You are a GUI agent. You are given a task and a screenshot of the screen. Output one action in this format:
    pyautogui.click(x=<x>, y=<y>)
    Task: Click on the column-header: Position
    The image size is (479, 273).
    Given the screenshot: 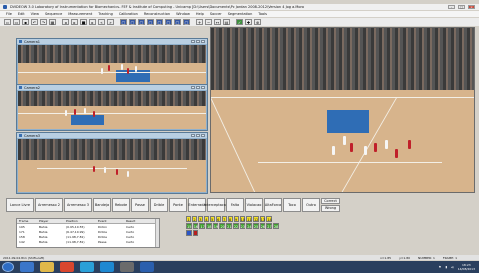 What is the action you would take?
    pyautogui.click(x=82, y=221)
    